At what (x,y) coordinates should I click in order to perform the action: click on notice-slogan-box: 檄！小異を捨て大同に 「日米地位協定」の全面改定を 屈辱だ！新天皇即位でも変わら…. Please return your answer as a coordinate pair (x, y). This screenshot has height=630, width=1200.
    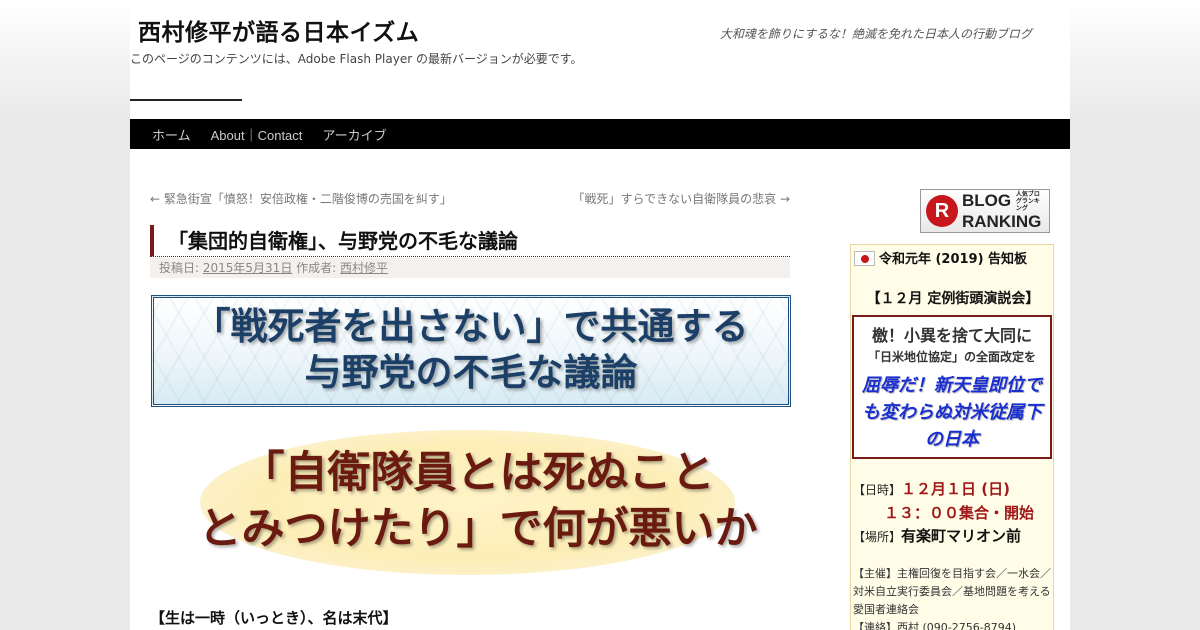
    Looking at the image, I should click on (952, 387).